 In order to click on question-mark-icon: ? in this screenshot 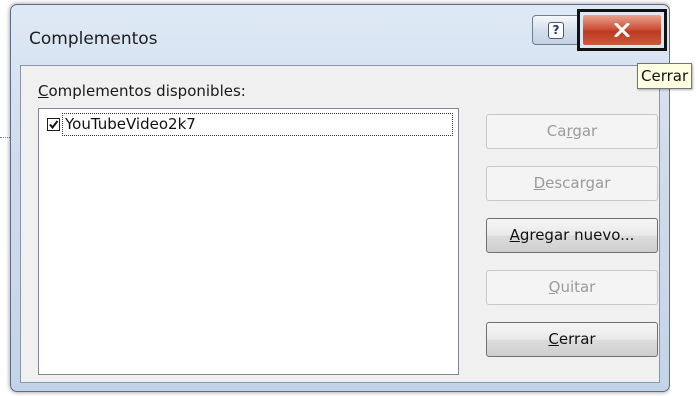, I will do `click(556, 30)`.